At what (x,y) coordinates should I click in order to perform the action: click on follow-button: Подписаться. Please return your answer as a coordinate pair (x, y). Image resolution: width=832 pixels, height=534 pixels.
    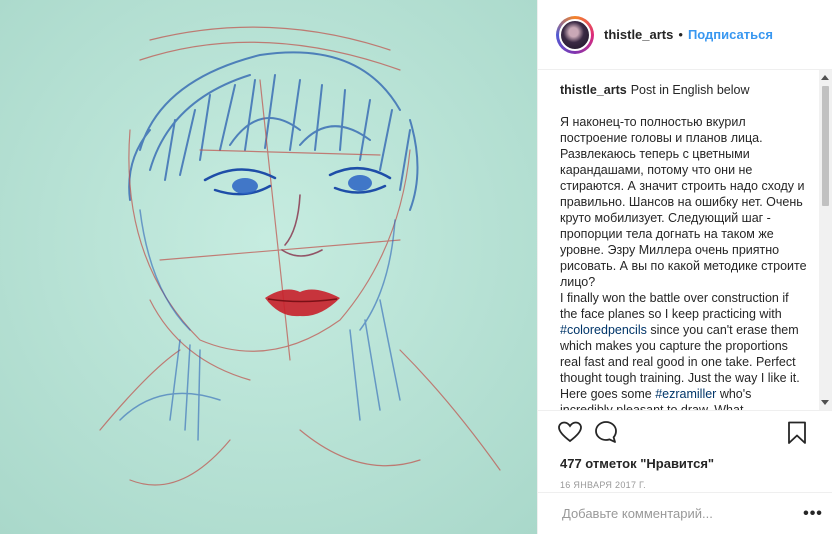
    Looking at the image, I should click on (730, 34).